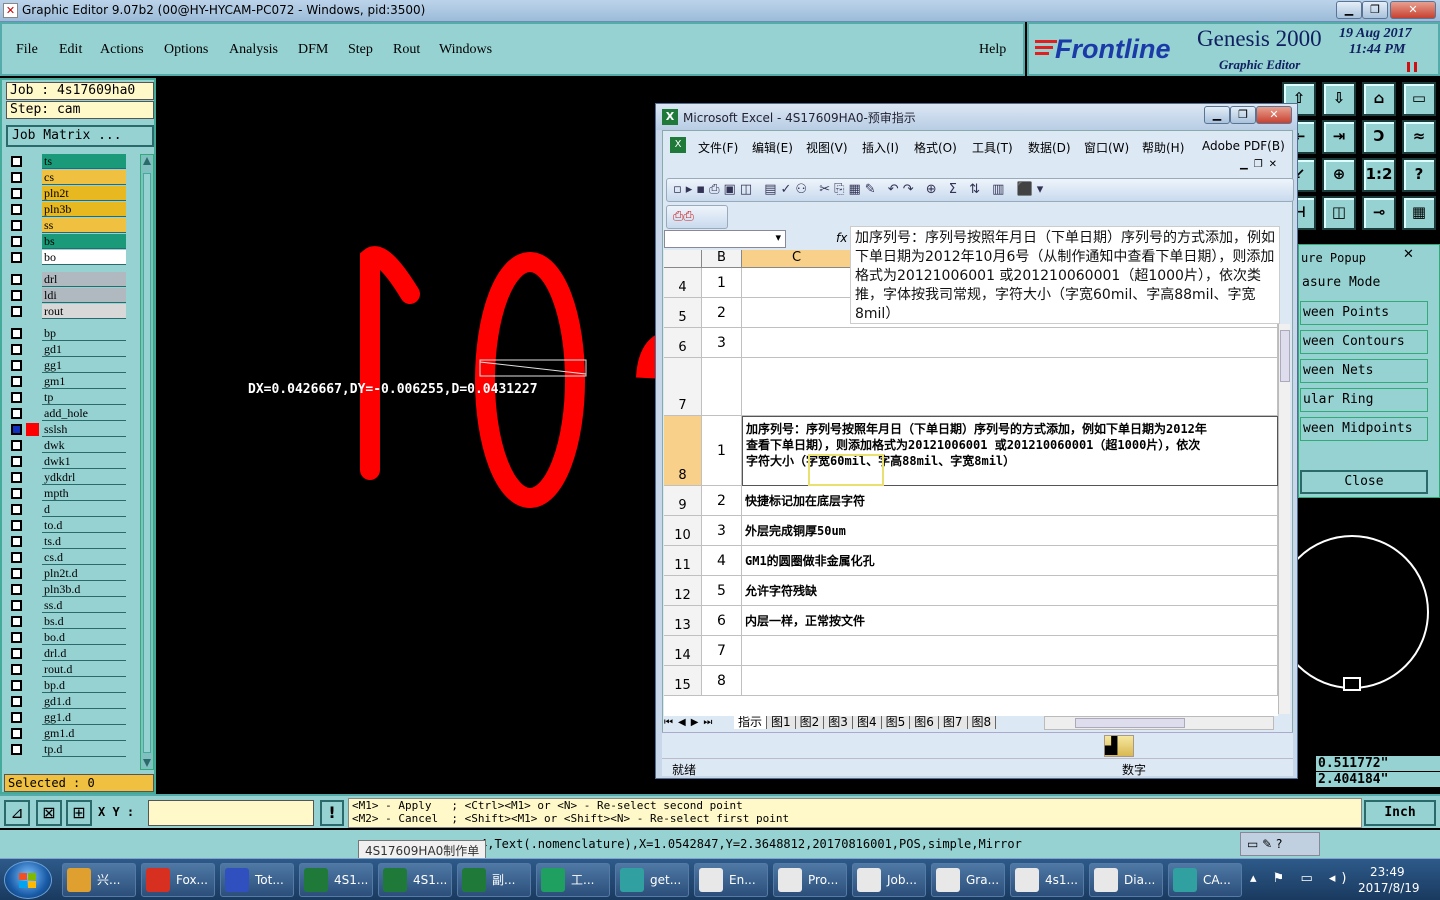  Describe the element at coordinates (1364, 400) in the screenshot. I see `measure-mode-option: ular Ring` at that location.